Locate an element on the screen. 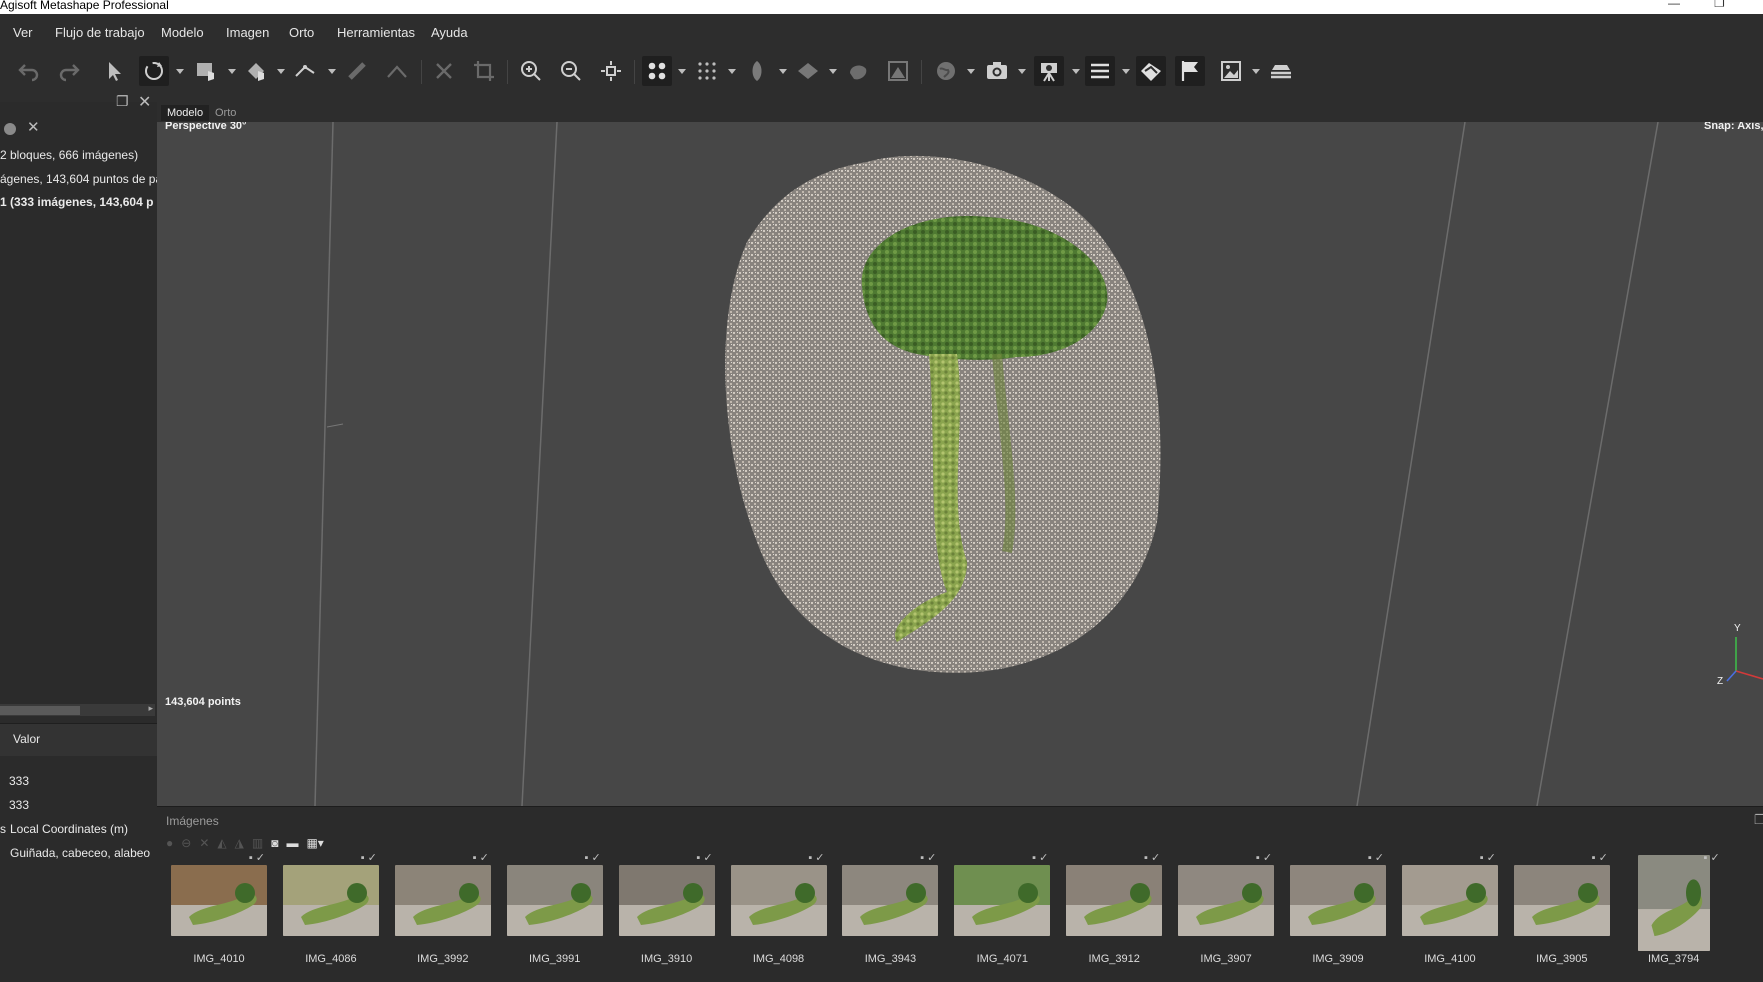 This screenshot has width=1763, height=982. value-column-header: Valor is located at coordinates (27, 739).